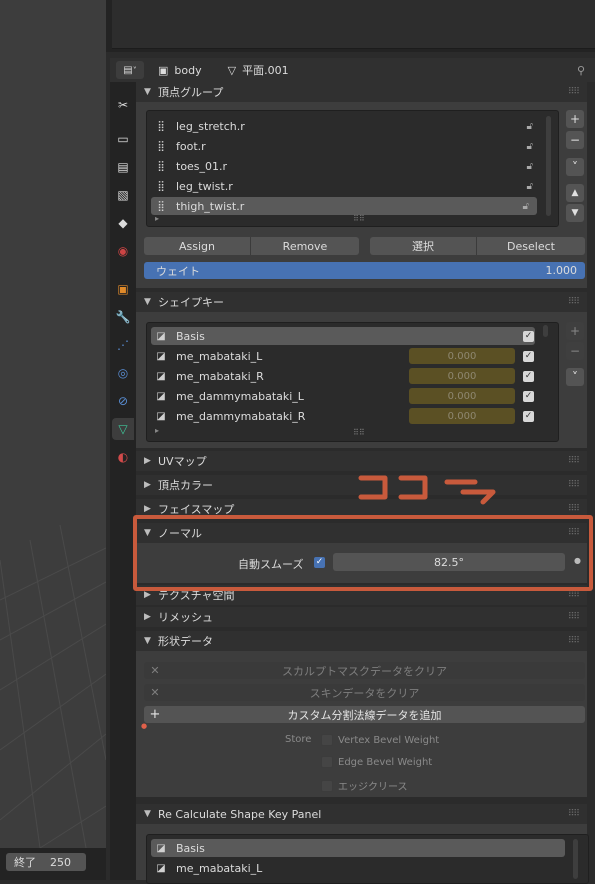  What do you see at coordinates (423, 246) in the screenshot?
I see `select-button: 選択` at bounding box center [423, 246].